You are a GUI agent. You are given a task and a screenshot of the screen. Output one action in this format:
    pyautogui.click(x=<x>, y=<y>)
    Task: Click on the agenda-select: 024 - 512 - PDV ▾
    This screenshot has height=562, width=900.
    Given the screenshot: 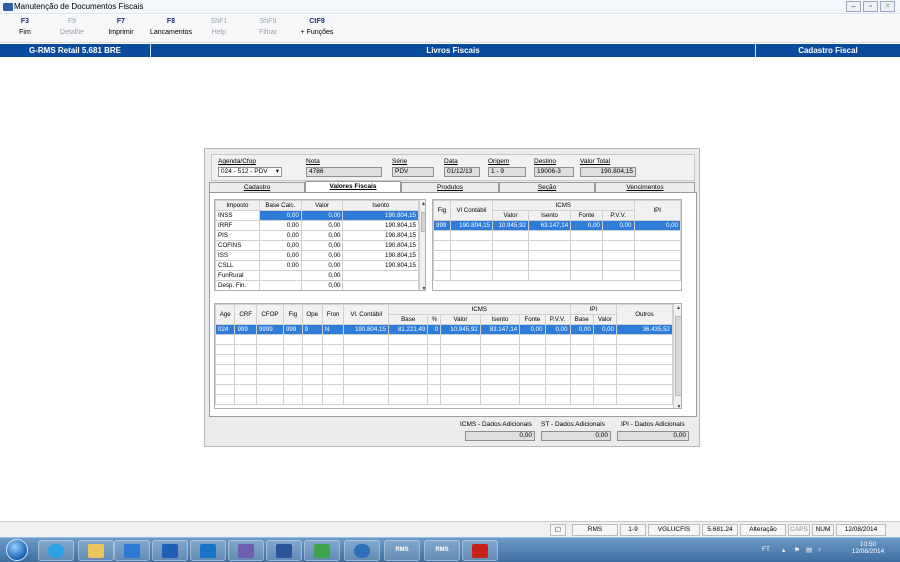 What is the action you would take?
    pyautogui.click(x=250, y=172)
    